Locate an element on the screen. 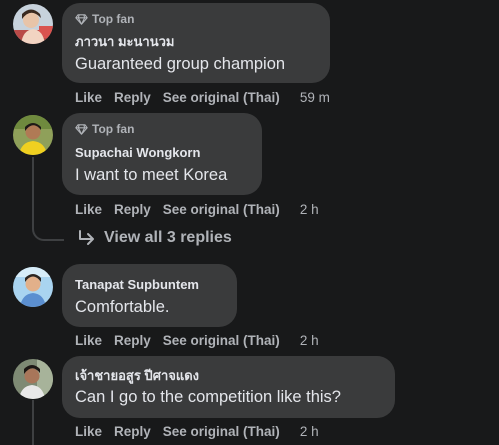 The height and width of the screenshot is (445, 499). comment-author: Supachai Wongkorn is located at coordinates (137, 153).